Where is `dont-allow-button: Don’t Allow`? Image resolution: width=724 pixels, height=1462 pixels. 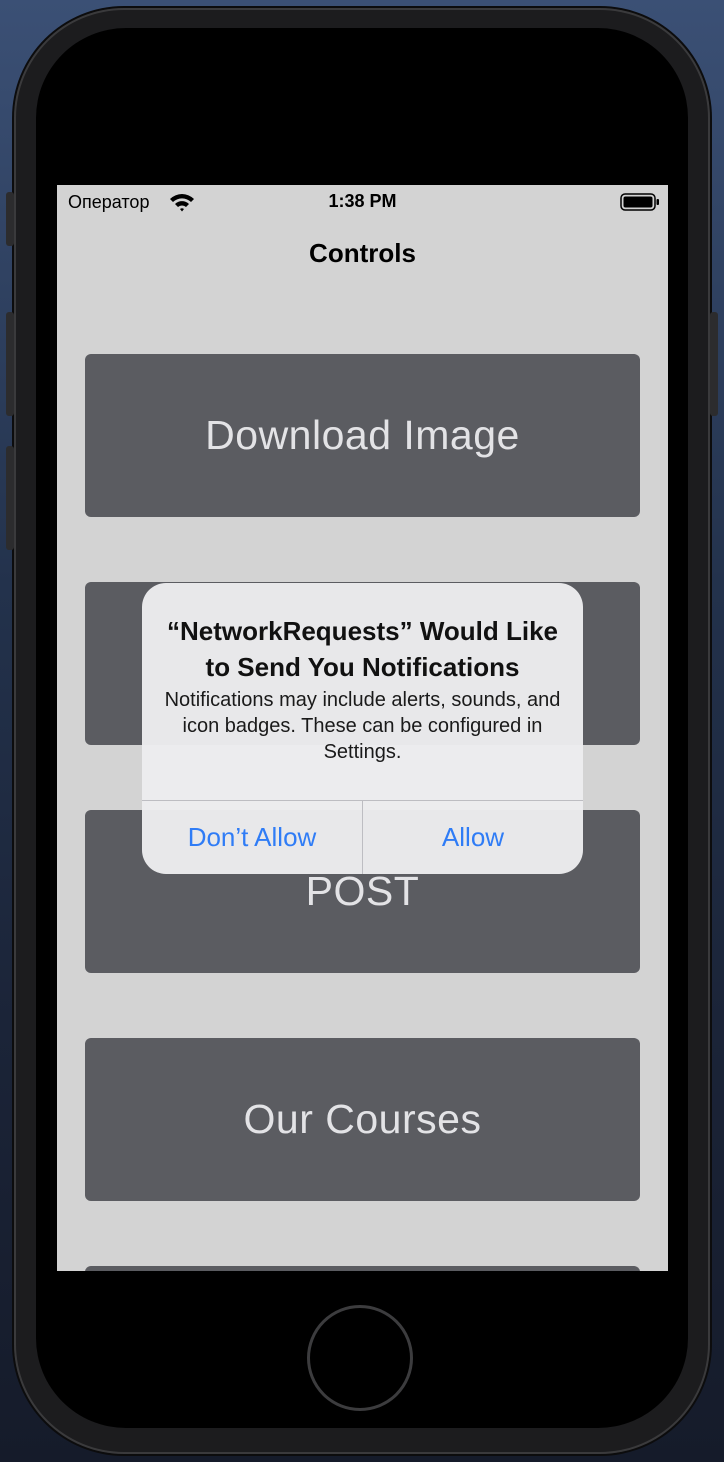 dont-allow-button: Don’t Allow is located at coordinates (252, 837).